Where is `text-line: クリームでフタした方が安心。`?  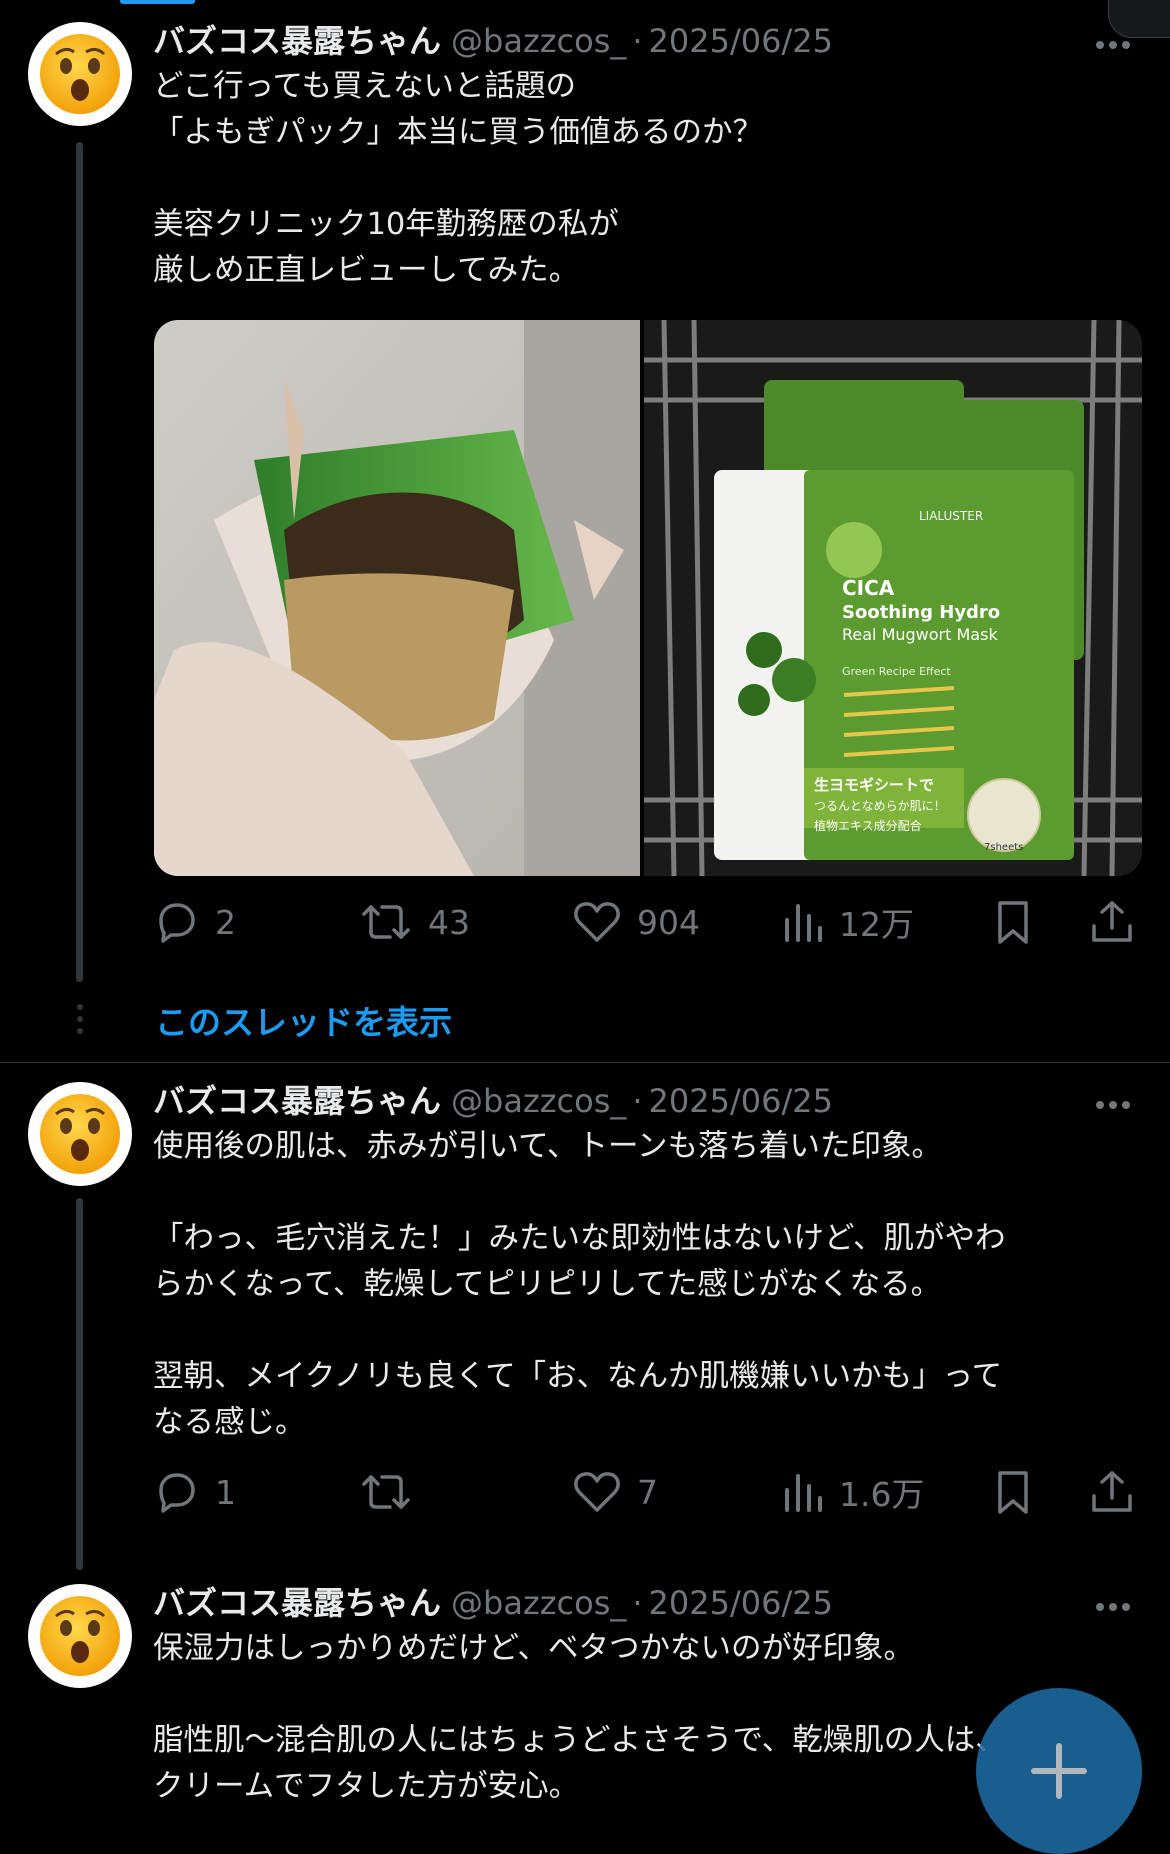 text-line: クリームでフタした方が安心。 is located at coordinates (366, 1786).